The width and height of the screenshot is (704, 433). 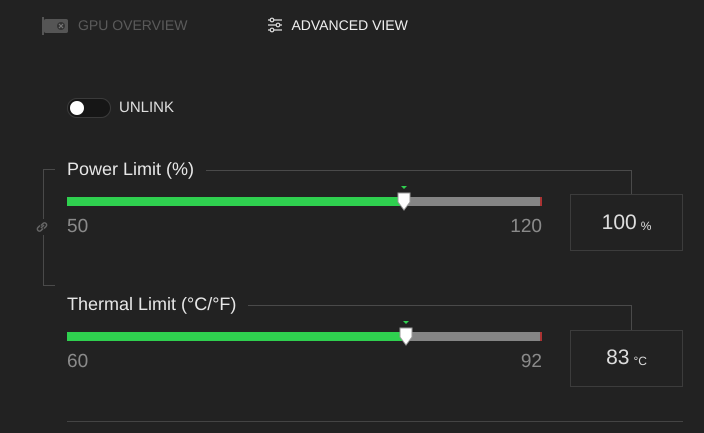 I want to click on value-field: 83 °C, so click(x=626, y=358).